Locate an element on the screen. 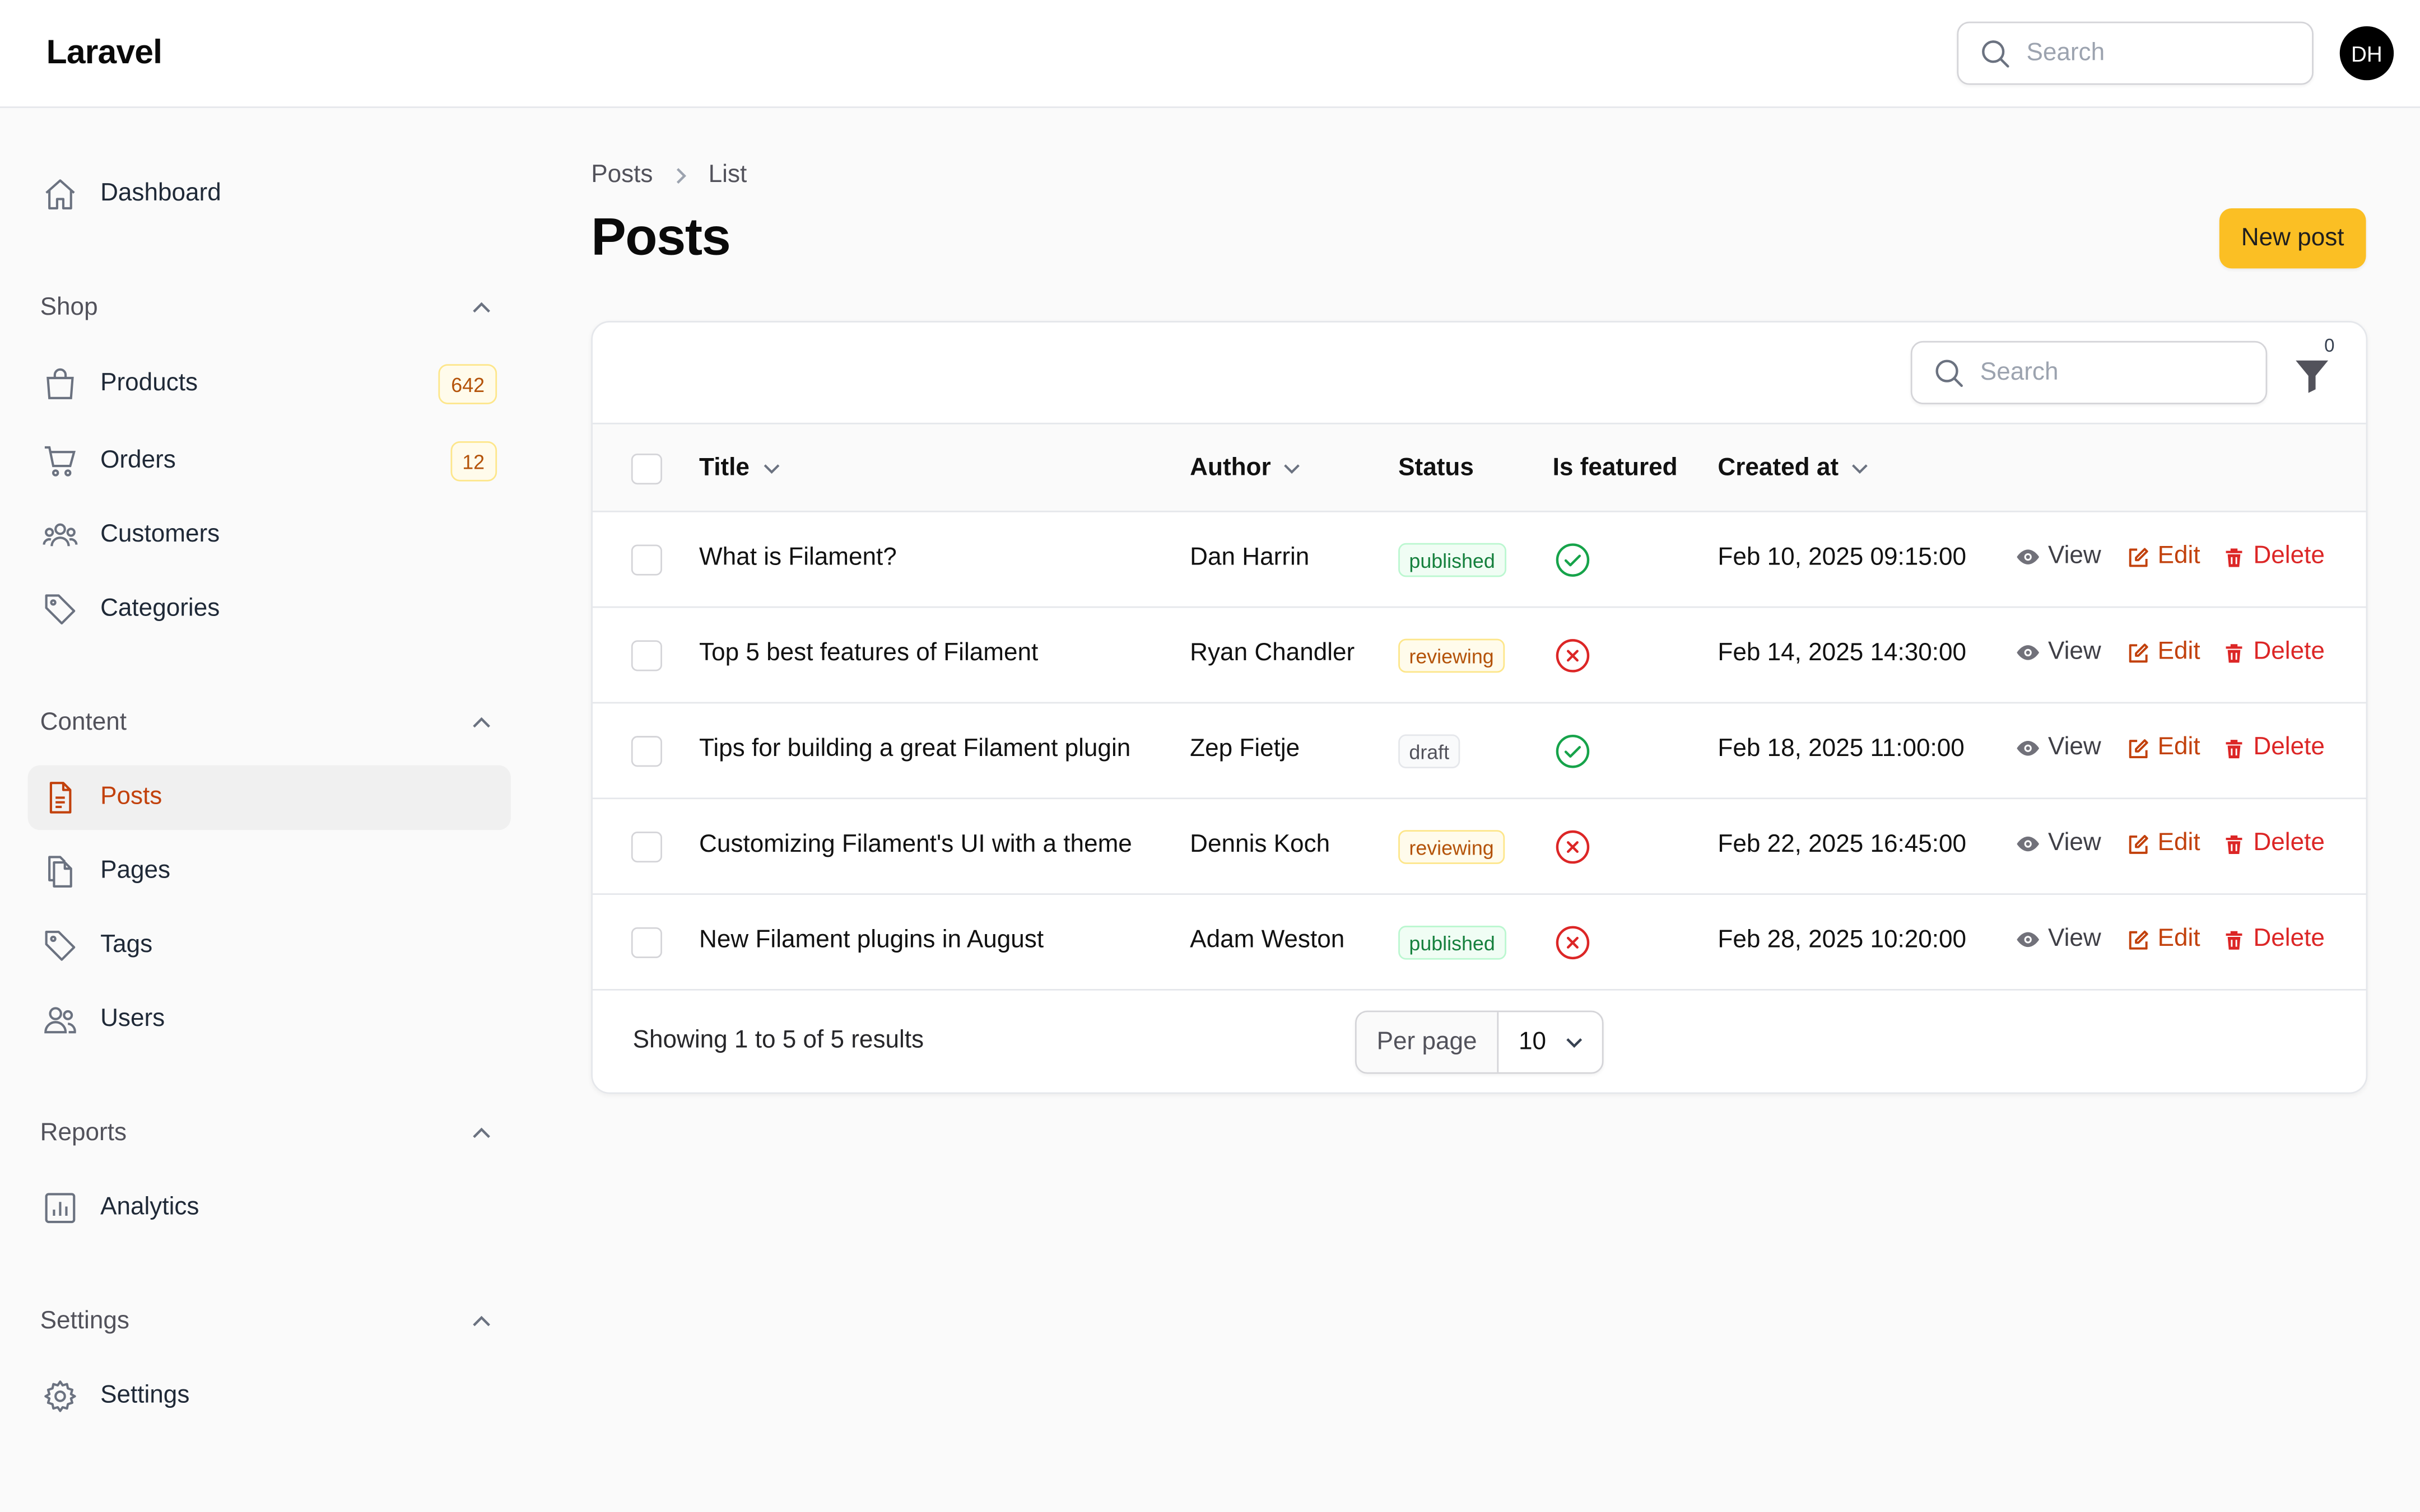 The image size is (2420, 1512). brand-logo: Laravel is located at coordinates (104, 53).